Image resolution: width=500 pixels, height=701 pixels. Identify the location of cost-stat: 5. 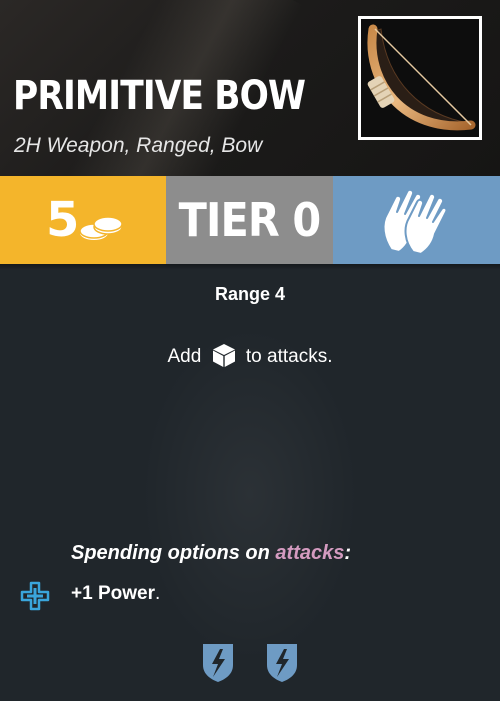
(83, 220).